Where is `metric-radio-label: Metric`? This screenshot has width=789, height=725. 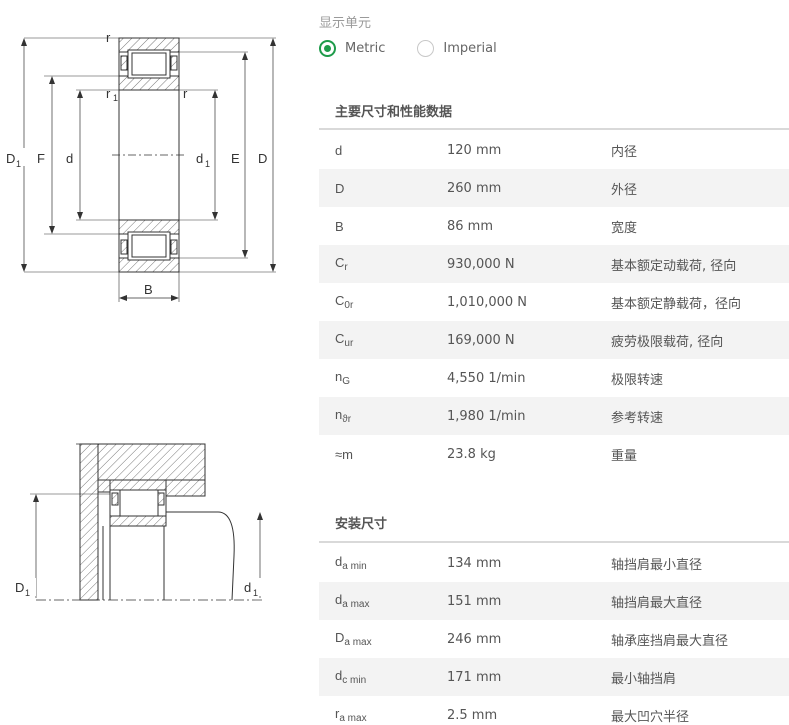
metric-radio-label: Metric is located at coordinates (365, 48).